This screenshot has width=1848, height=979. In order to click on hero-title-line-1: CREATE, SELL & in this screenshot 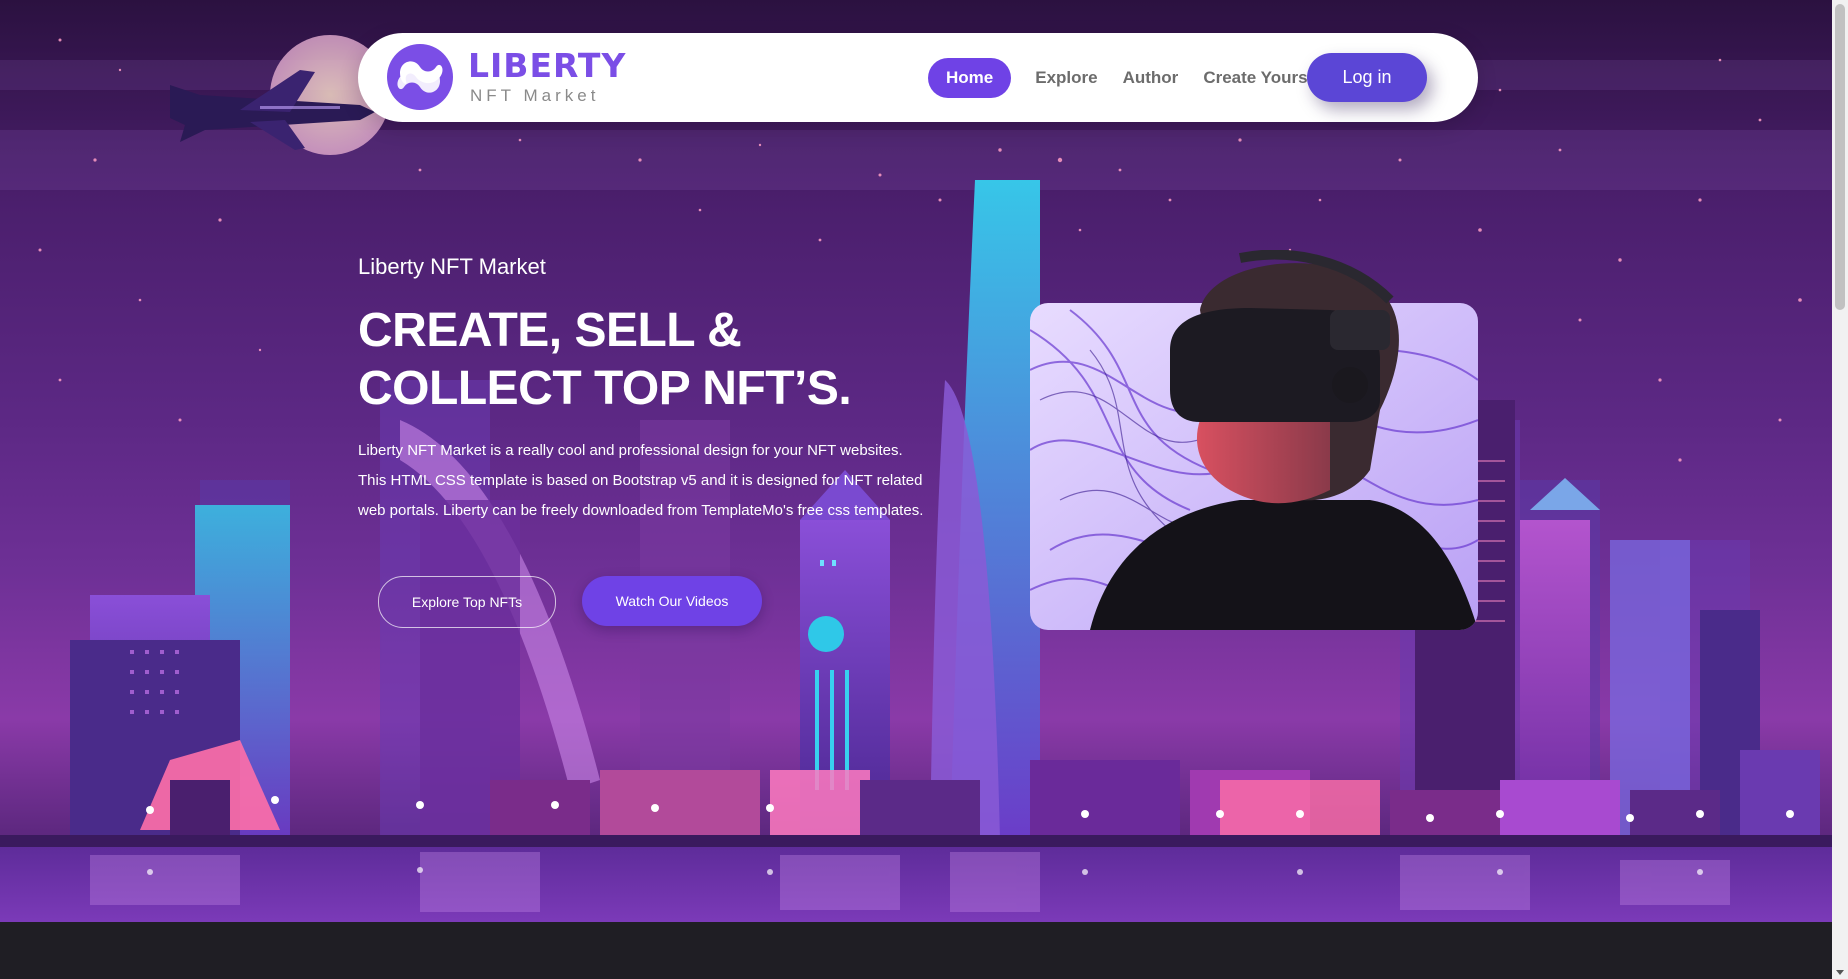, I will do `click(550, 330)`.